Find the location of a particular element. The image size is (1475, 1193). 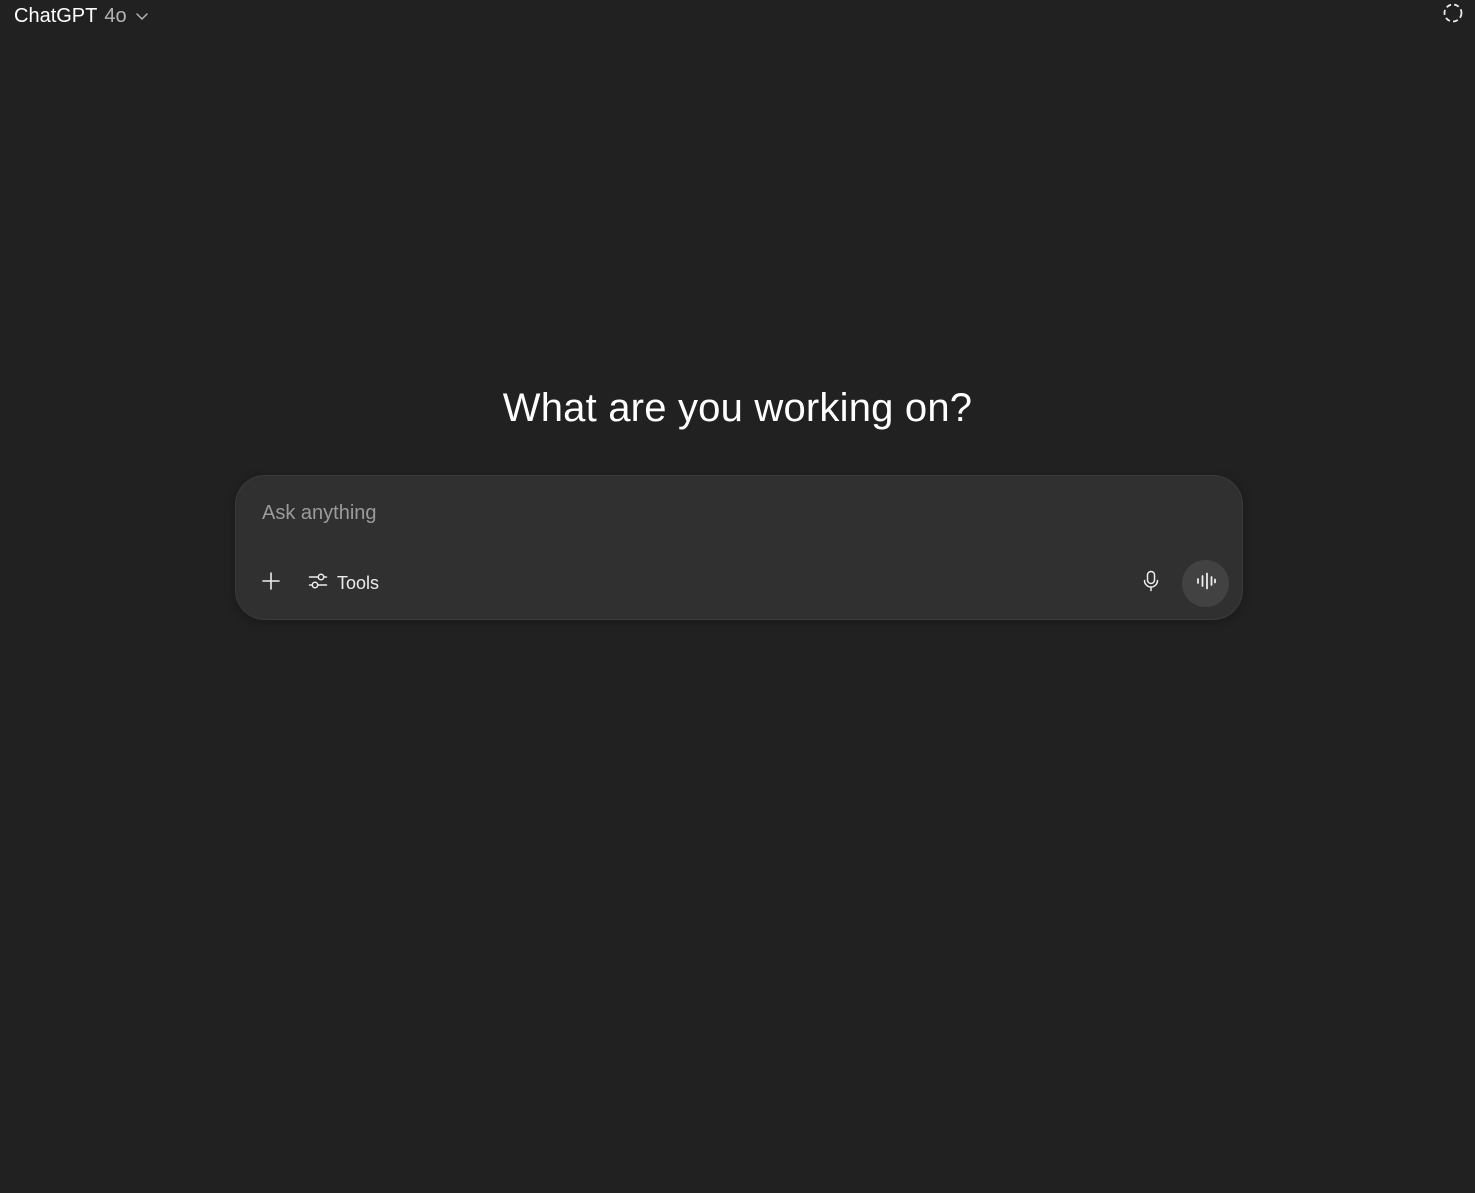

dictate-button is located at coordinates (1151, 583).